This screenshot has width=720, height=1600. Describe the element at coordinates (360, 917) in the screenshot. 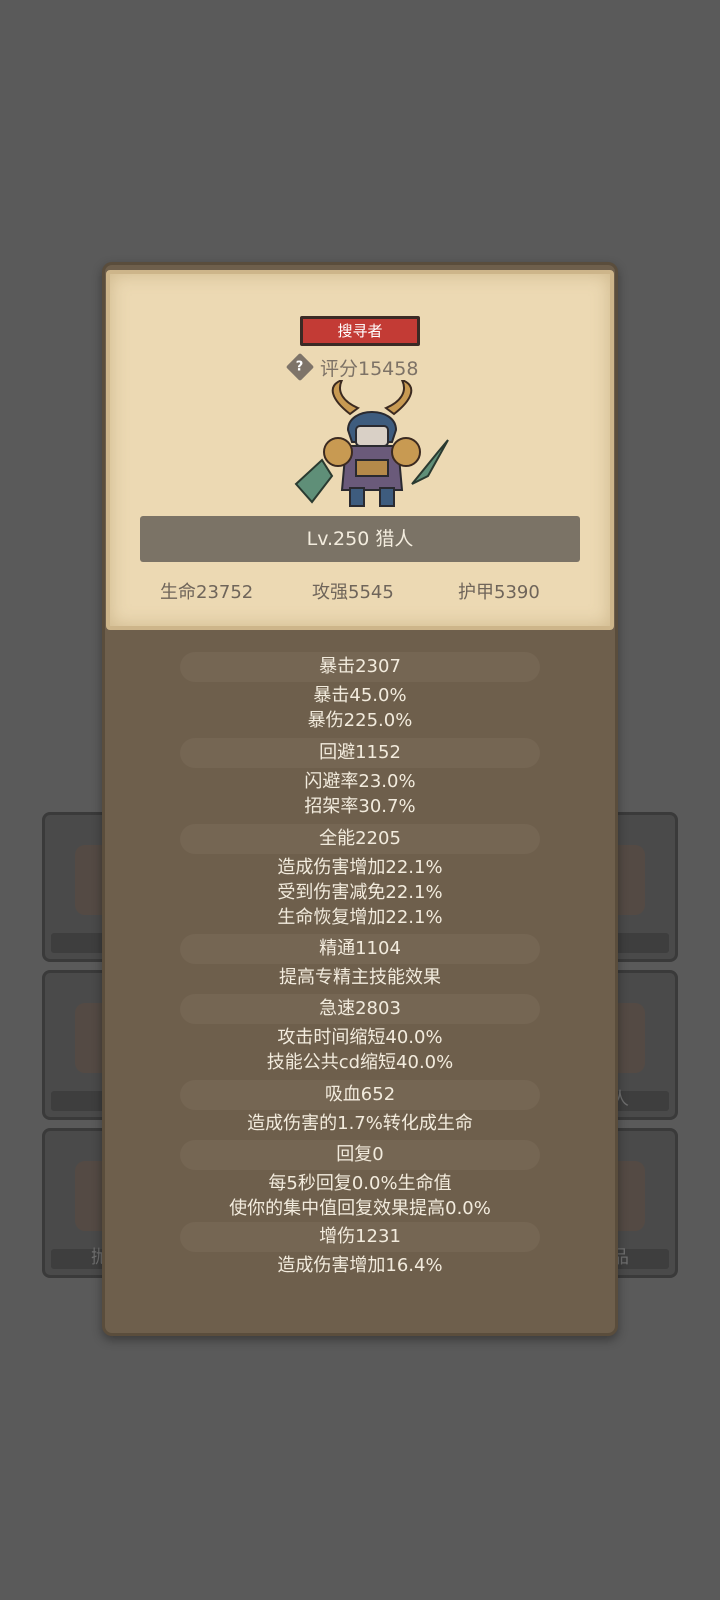

I see `detail-line: 生命恢复增加22.1%` at that location.